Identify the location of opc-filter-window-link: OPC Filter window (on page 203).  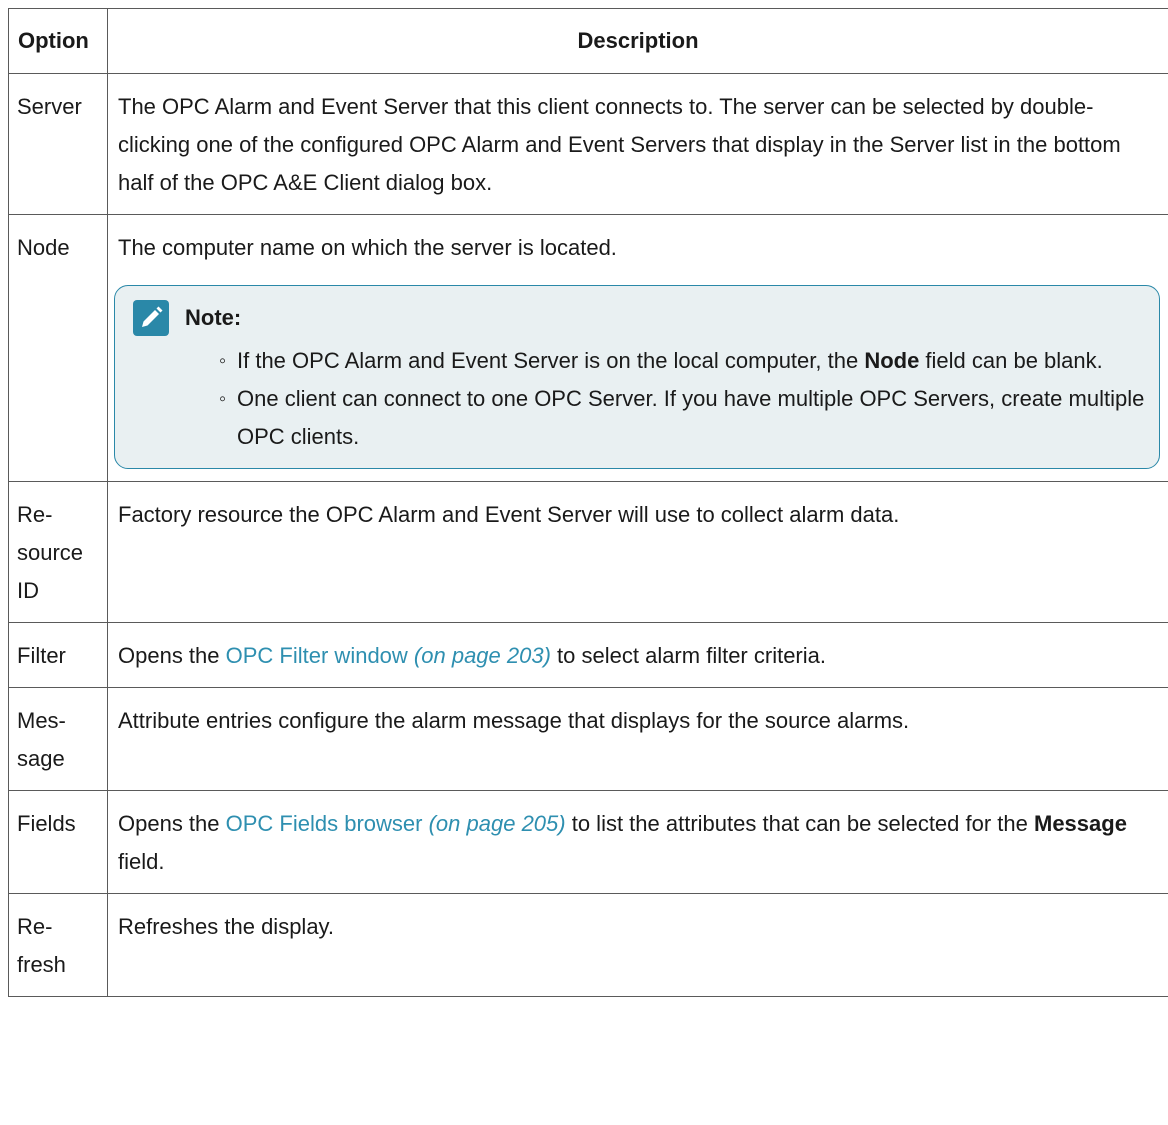
(388, 655).